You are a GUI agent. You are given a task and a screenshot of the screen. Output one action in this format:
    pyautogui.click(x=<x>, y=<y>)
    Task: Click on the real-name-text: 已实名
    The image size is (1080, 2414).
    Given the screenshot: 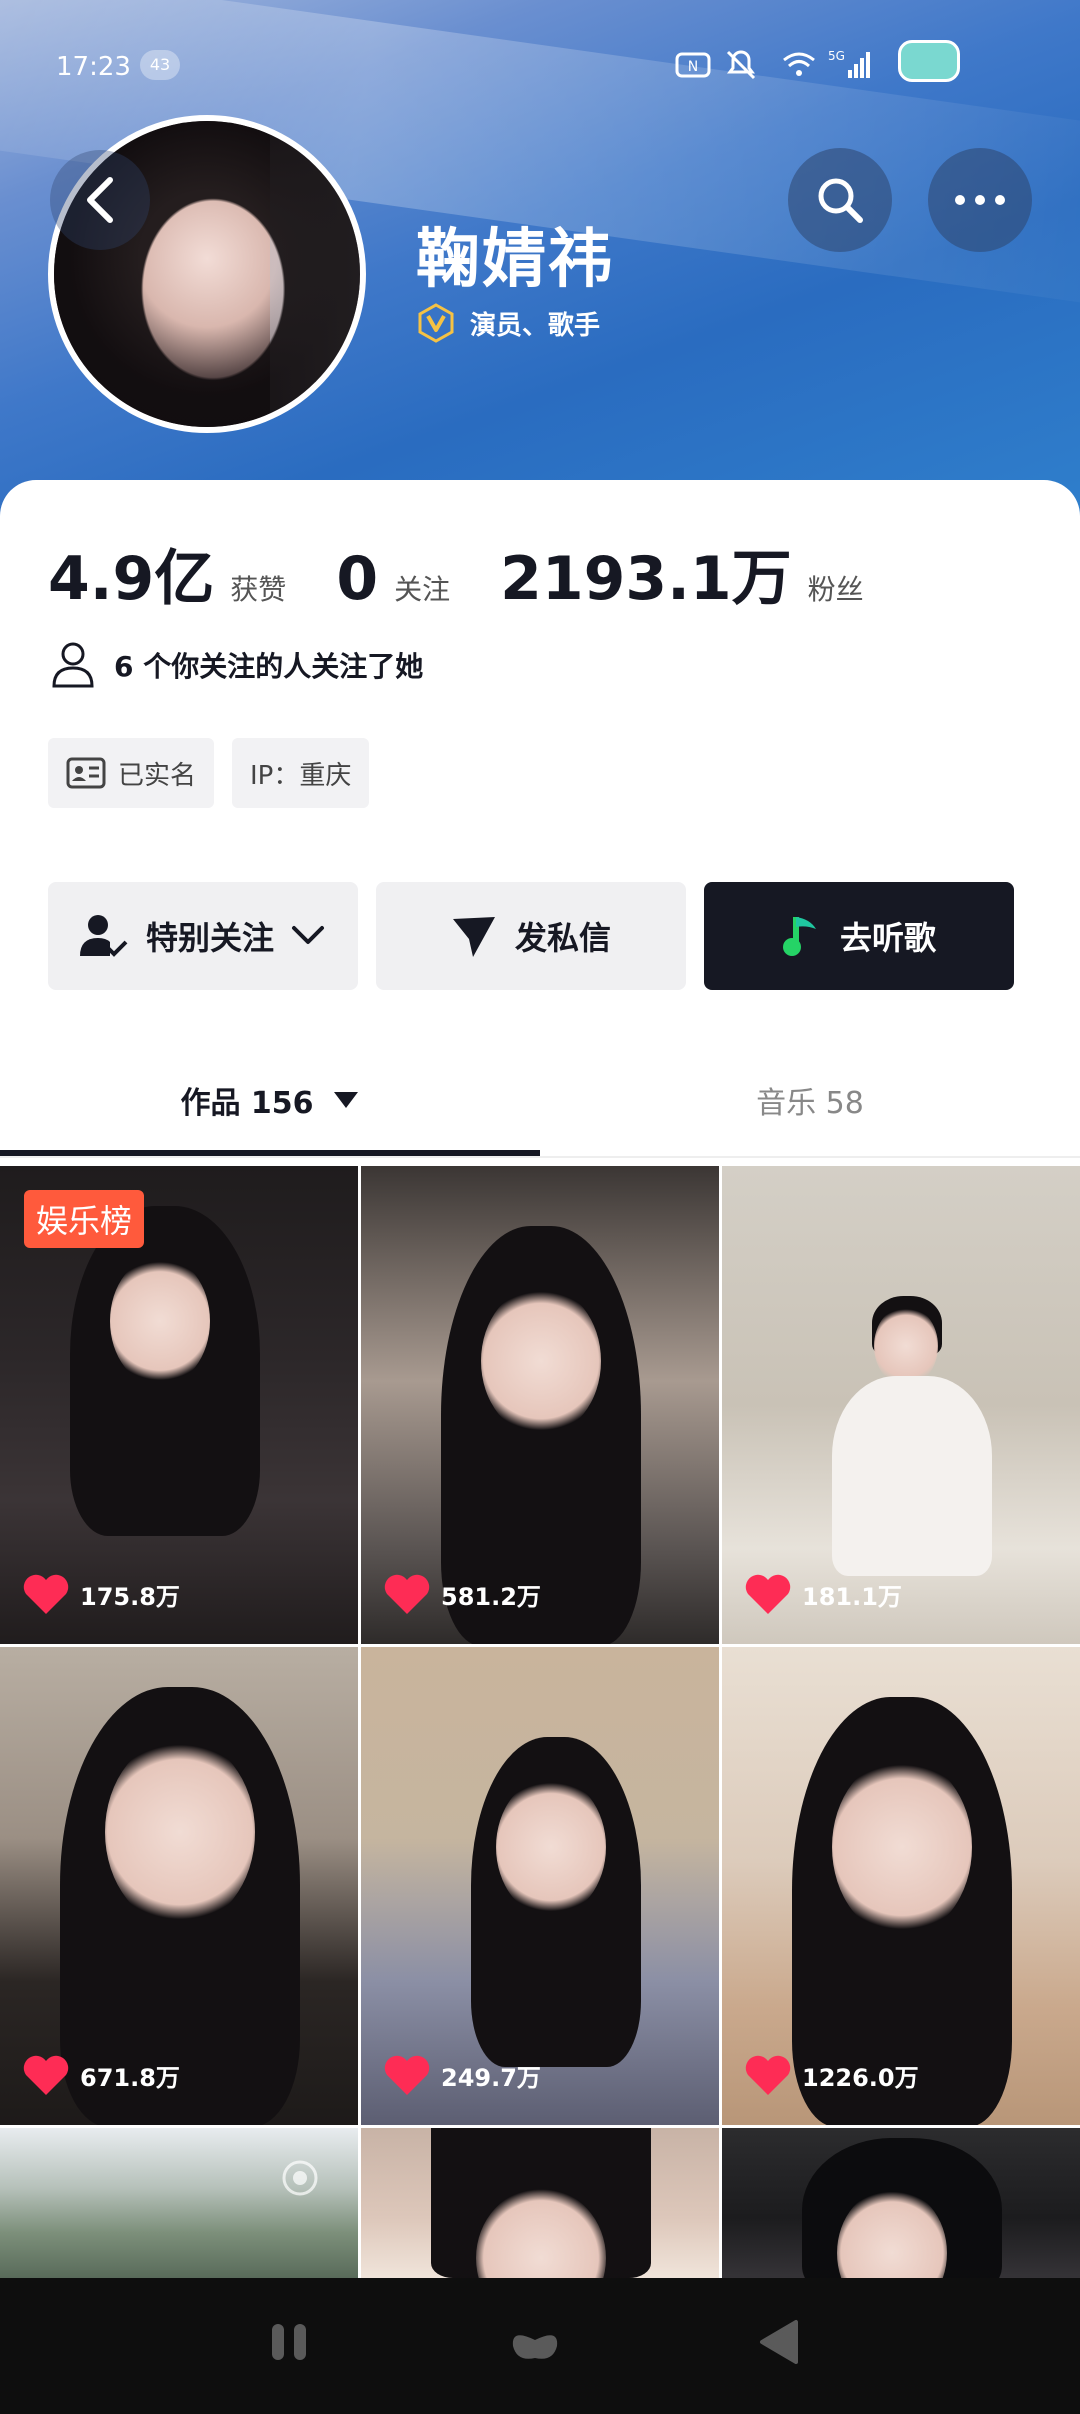 What is the action you would take?
    pyautogui.click(x=157, y=775)
    